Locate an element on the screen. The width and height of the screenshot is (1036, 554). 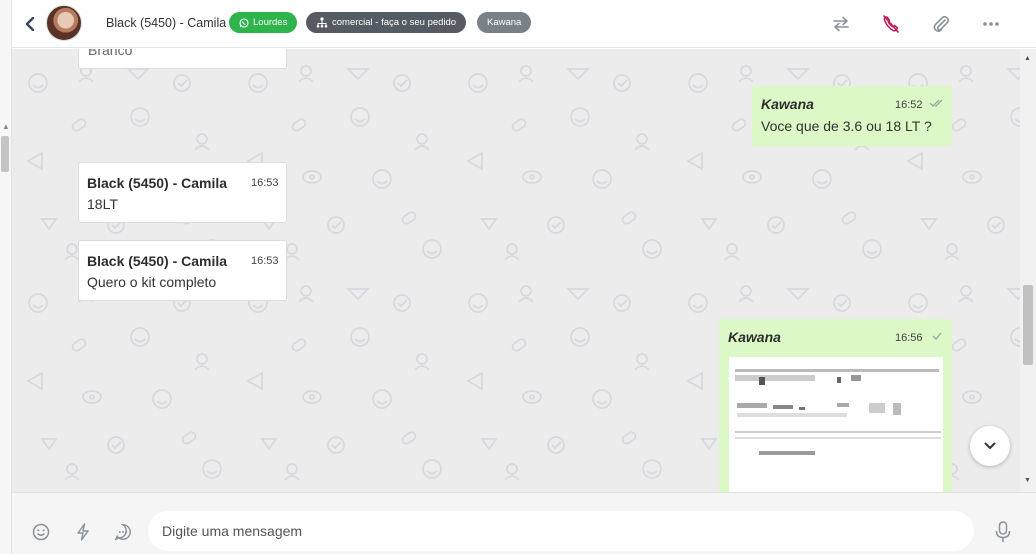
message-input is located at coordinates (561, 531).